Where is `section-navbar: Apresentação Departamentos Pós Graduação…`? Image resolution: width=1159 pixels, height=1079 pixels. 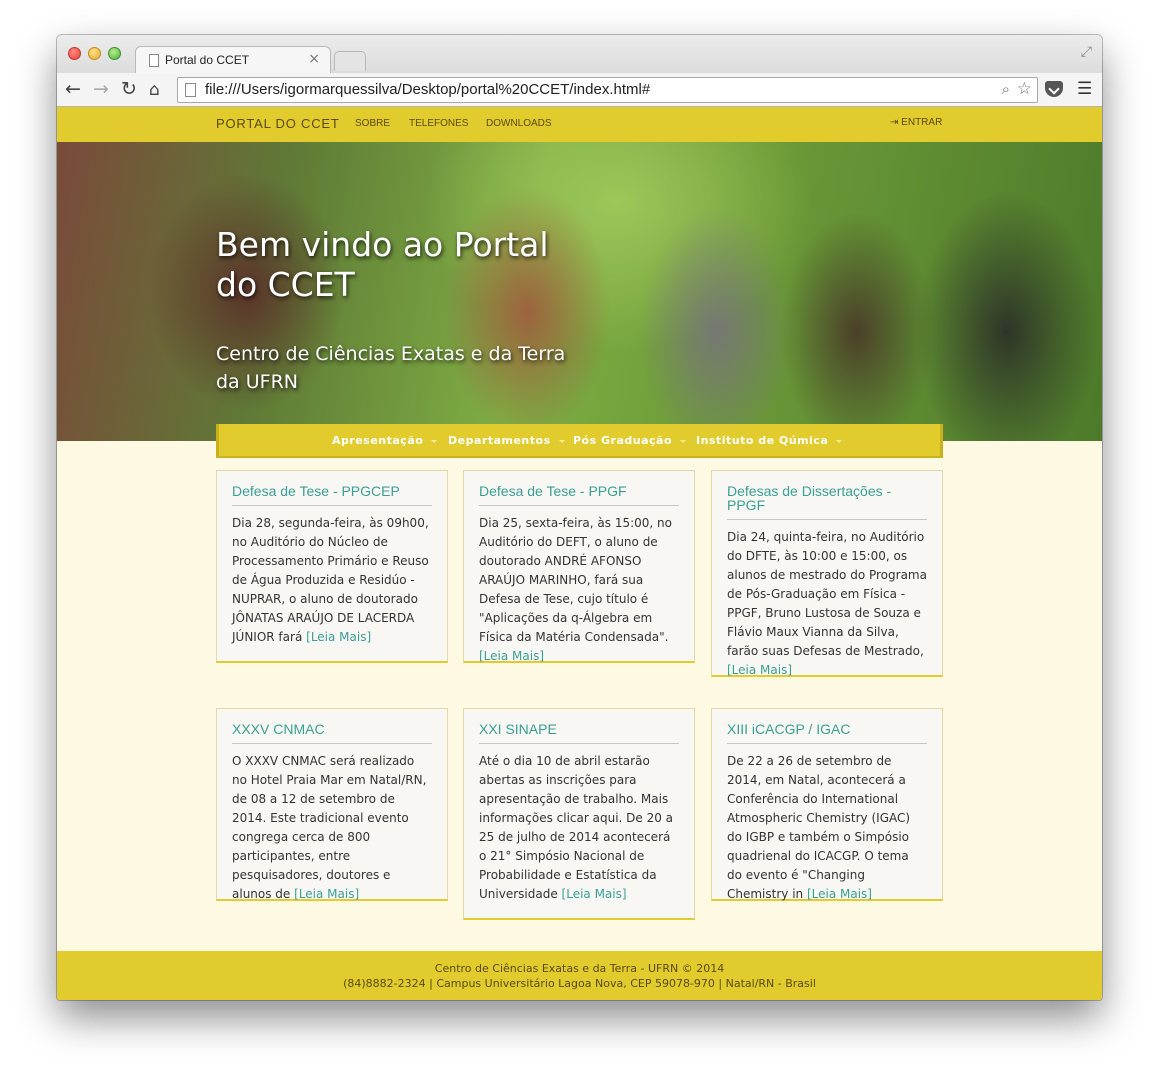
section-navbar: Apresentação Departamentos Pós Graduação… is located at coordinates (579, 441).